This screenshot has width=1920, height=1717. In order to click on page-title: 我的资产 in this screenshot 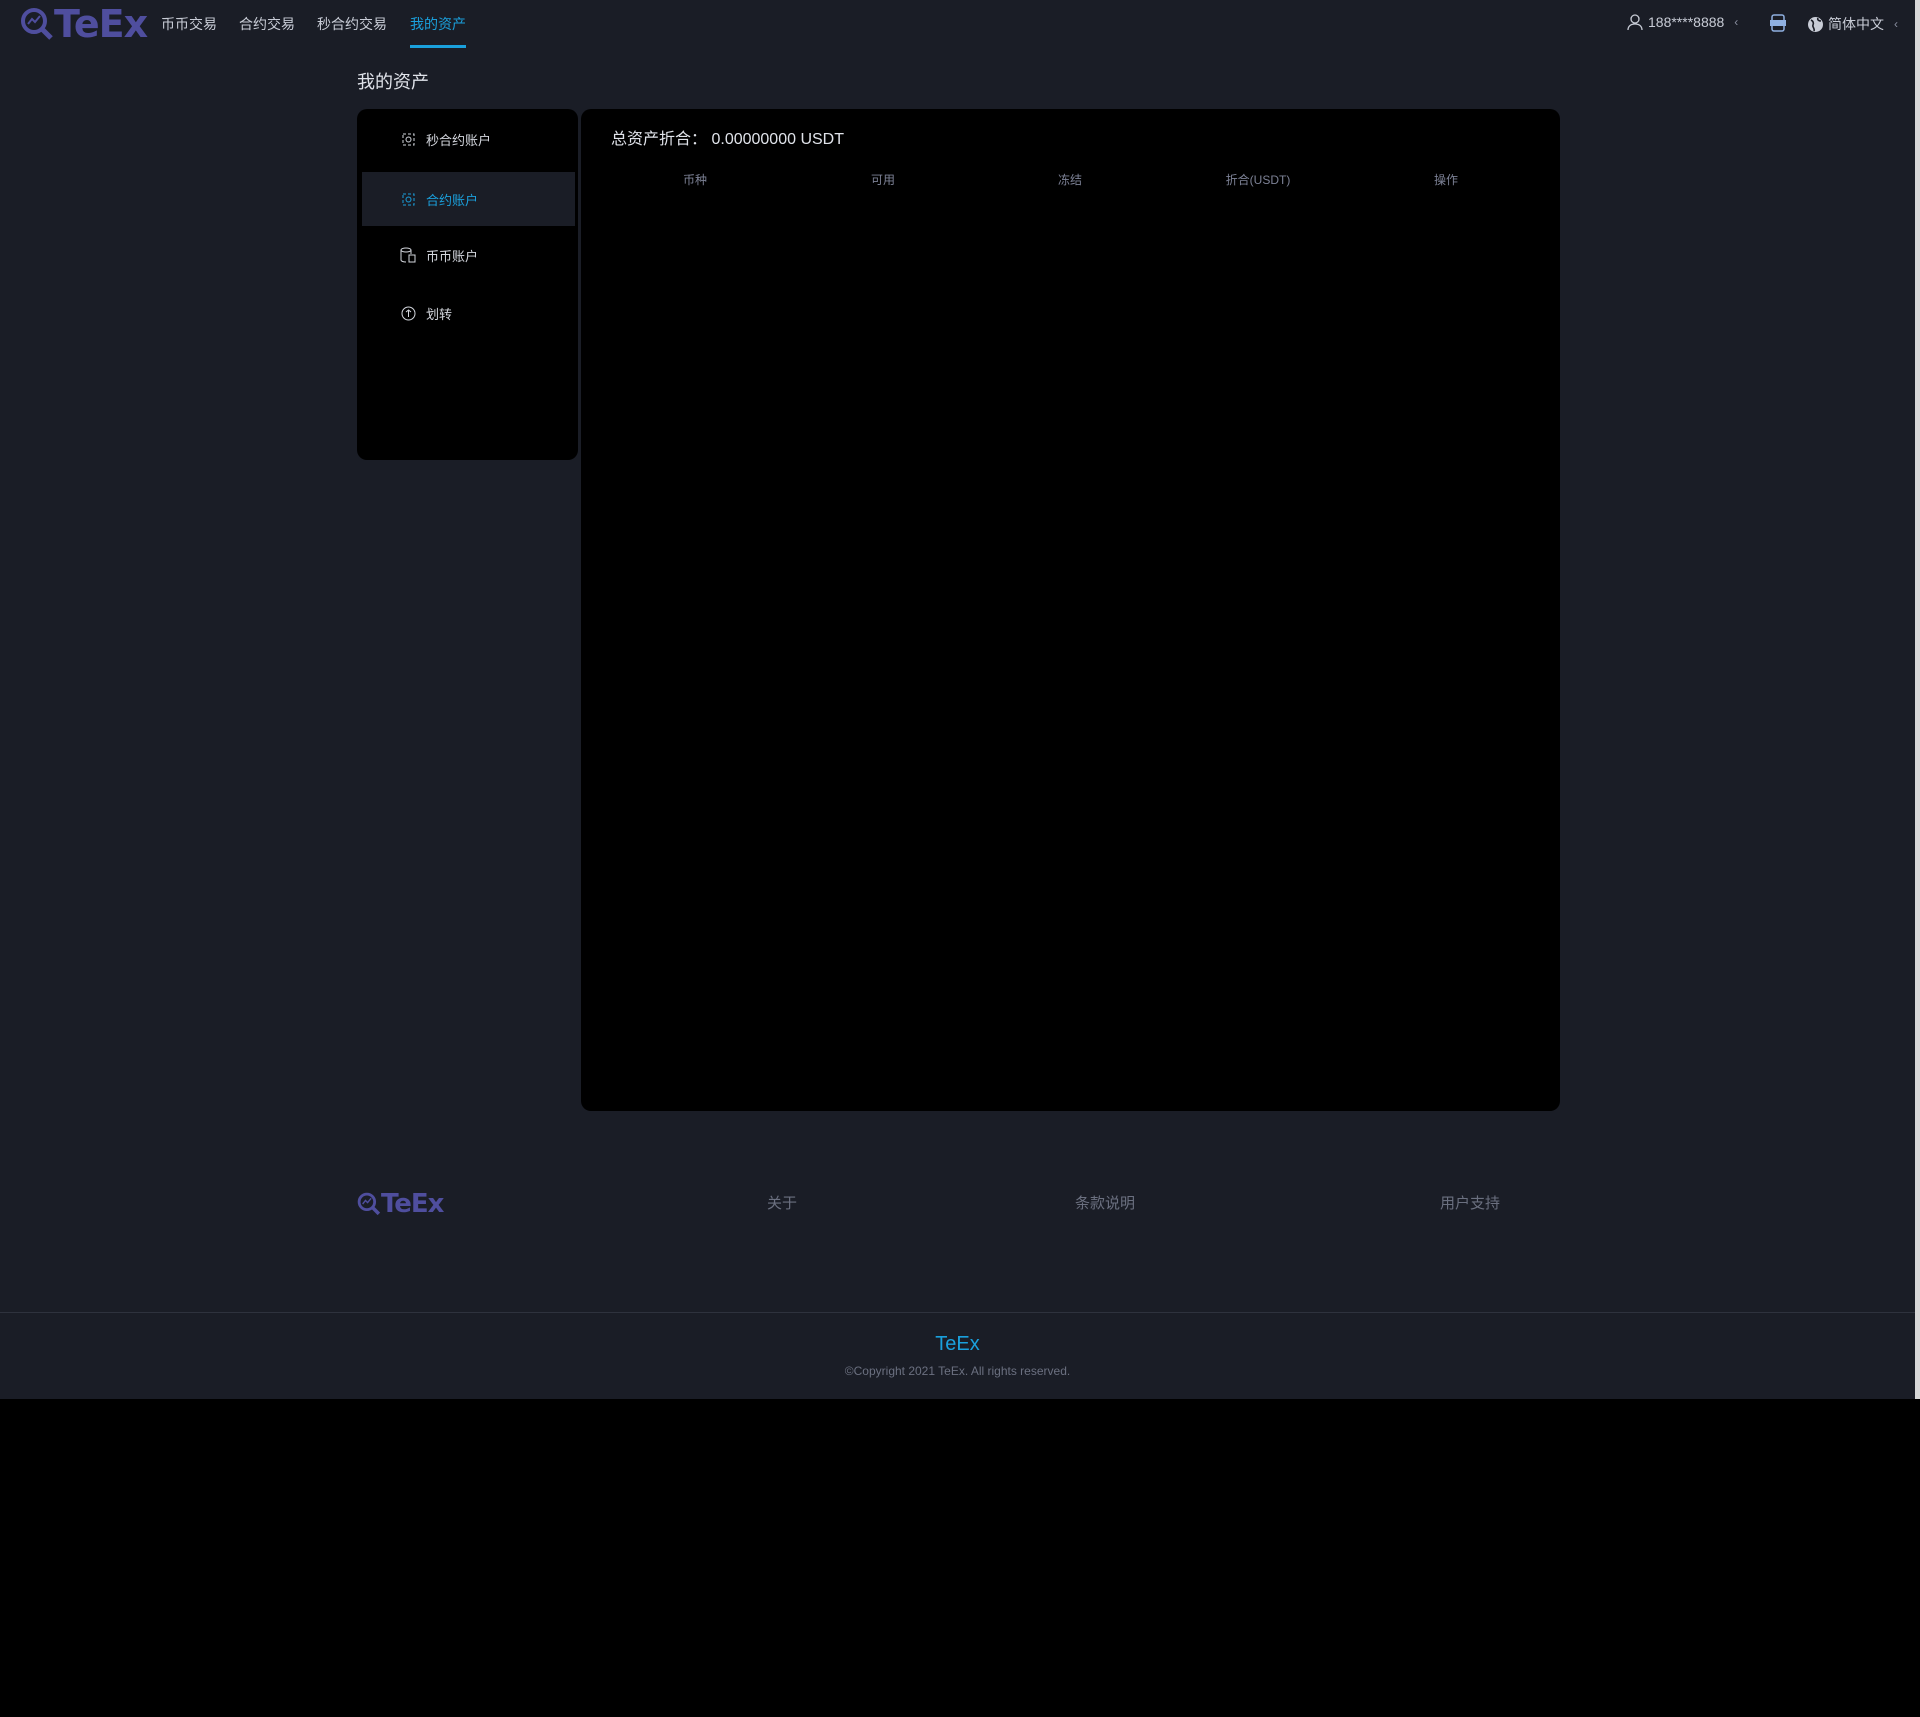, I will do `click(393, 82)`.